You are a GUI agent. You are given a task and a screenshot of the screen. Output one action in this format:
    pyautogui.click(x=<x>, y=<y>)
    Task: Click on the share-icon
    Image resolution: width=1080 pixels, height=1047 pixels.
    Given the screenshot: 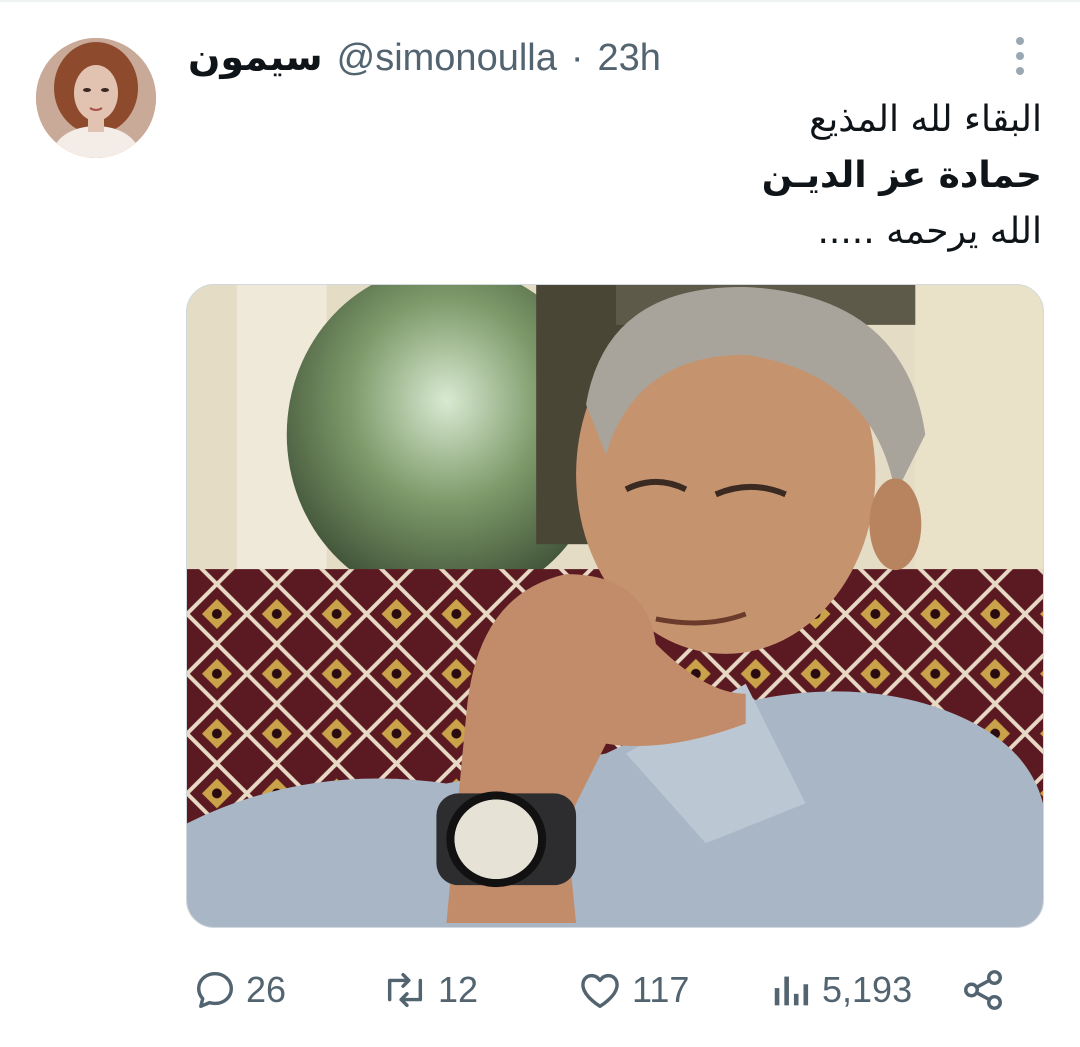 What is the action you would take?
    pyautogui.click(x=983, y=990)
    